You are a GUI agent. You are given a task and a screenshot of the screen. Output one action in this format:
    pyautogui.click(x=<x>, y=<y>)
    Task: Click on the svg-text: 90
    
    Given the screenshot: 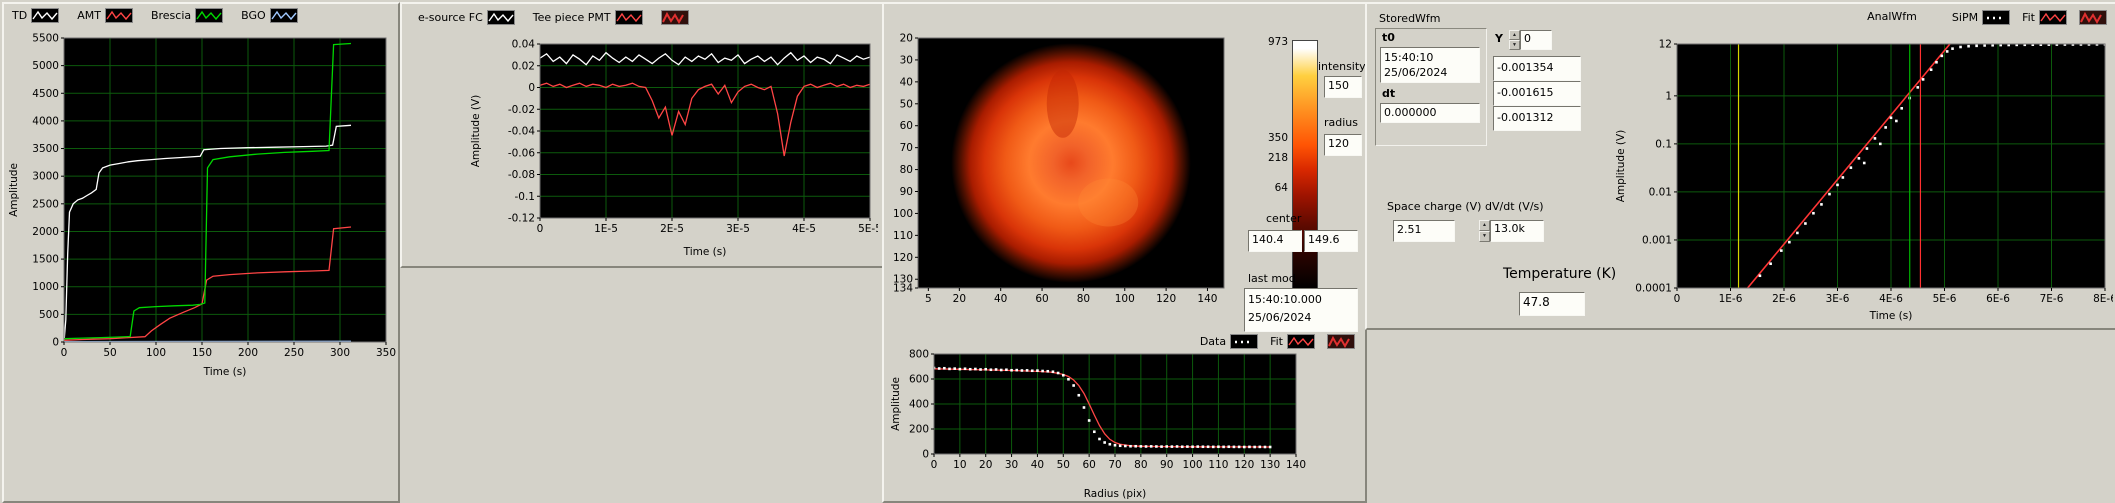 What is the action you would take?
    pyautogui.click(x=906, y=192)
    